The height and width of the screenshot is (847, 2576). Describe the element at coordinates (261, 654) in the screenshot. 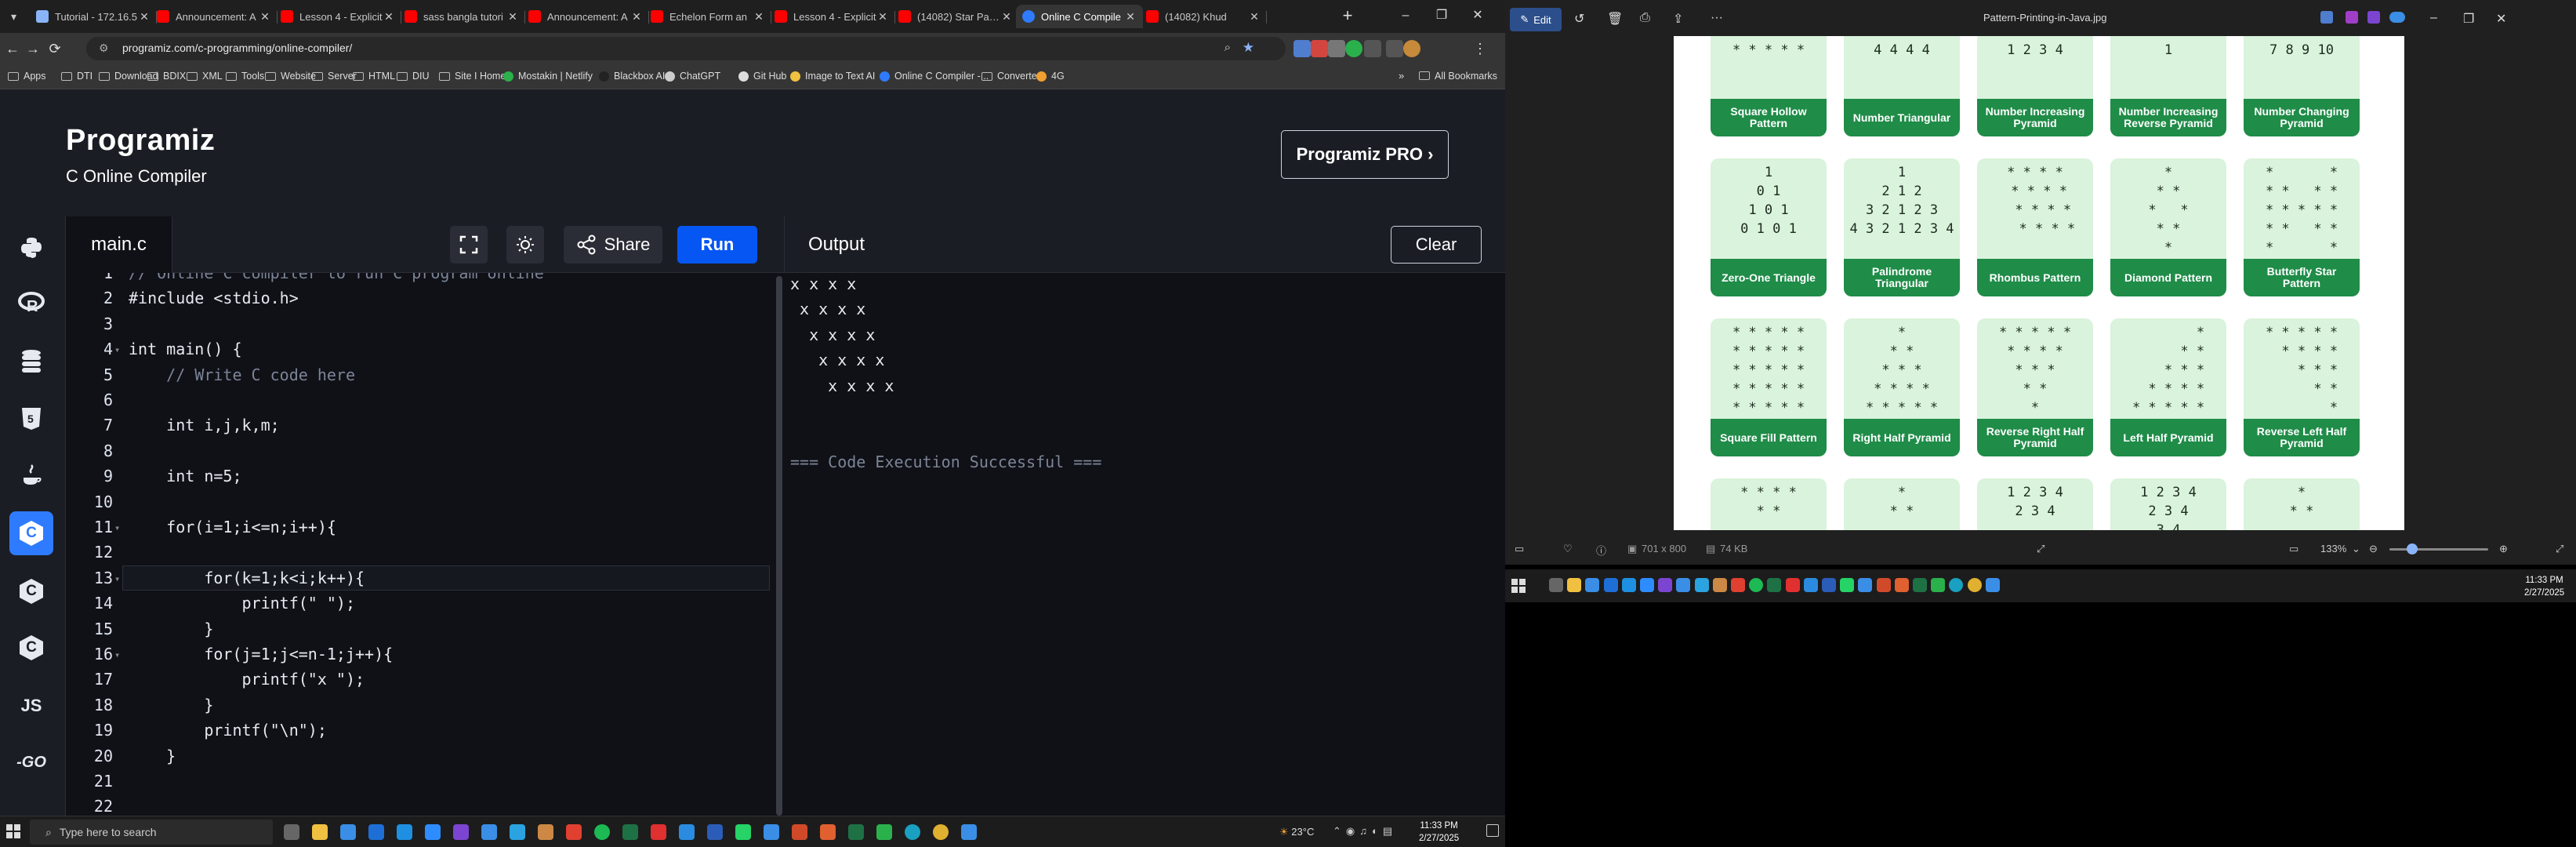

I see `code-line: for(j=1;j<=n-1;j++){` at that location.